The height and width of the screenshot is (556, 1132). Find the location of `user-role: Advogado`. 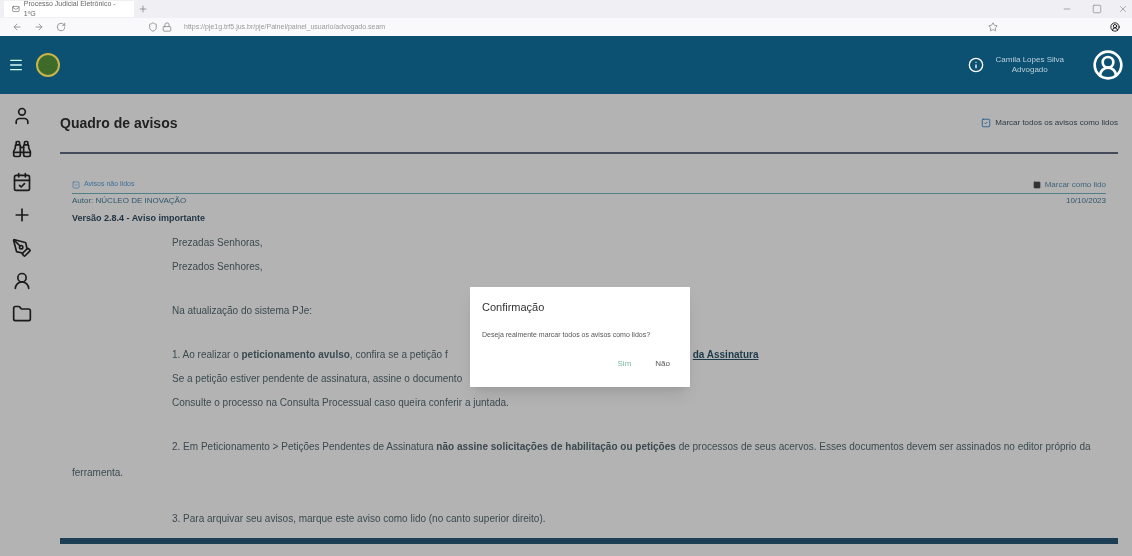

user-role: Advogado is located at coordinates (1029, 70).